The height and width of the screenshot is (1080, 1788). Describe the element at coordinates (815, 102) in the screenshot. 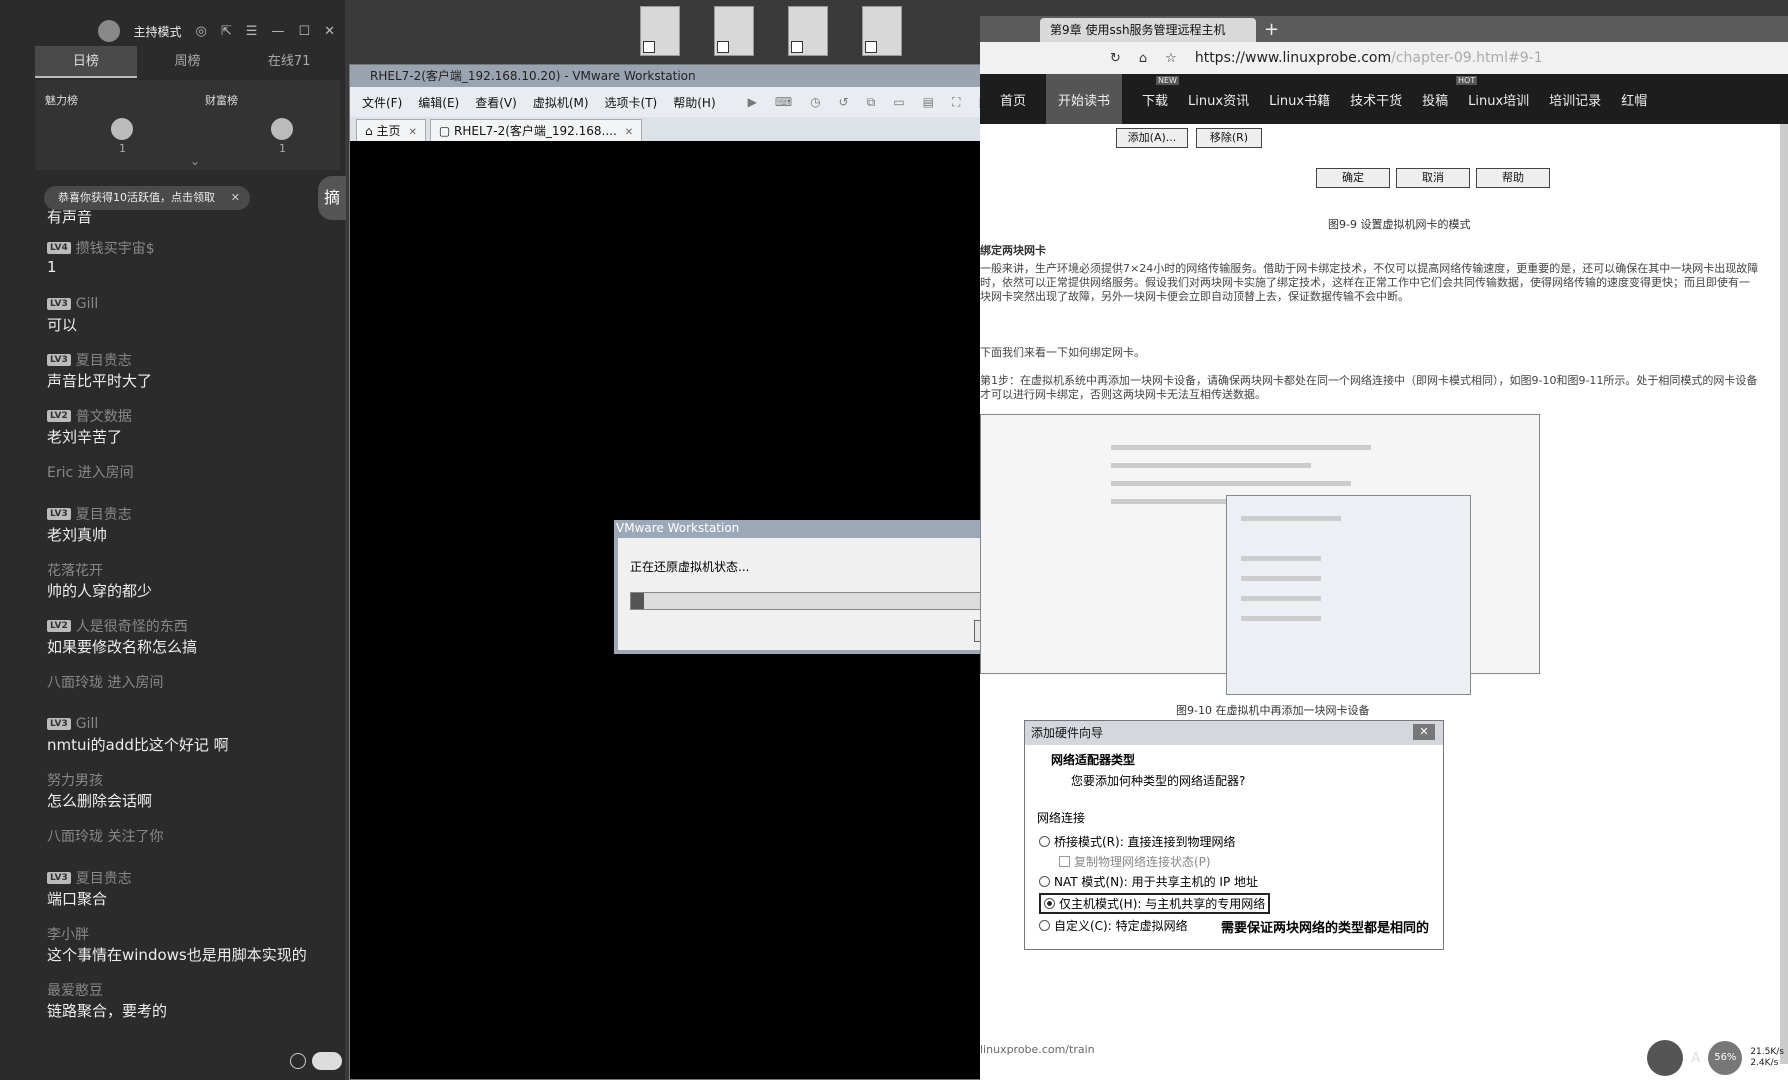

I see `snapshot-icon: ◷` at that location.